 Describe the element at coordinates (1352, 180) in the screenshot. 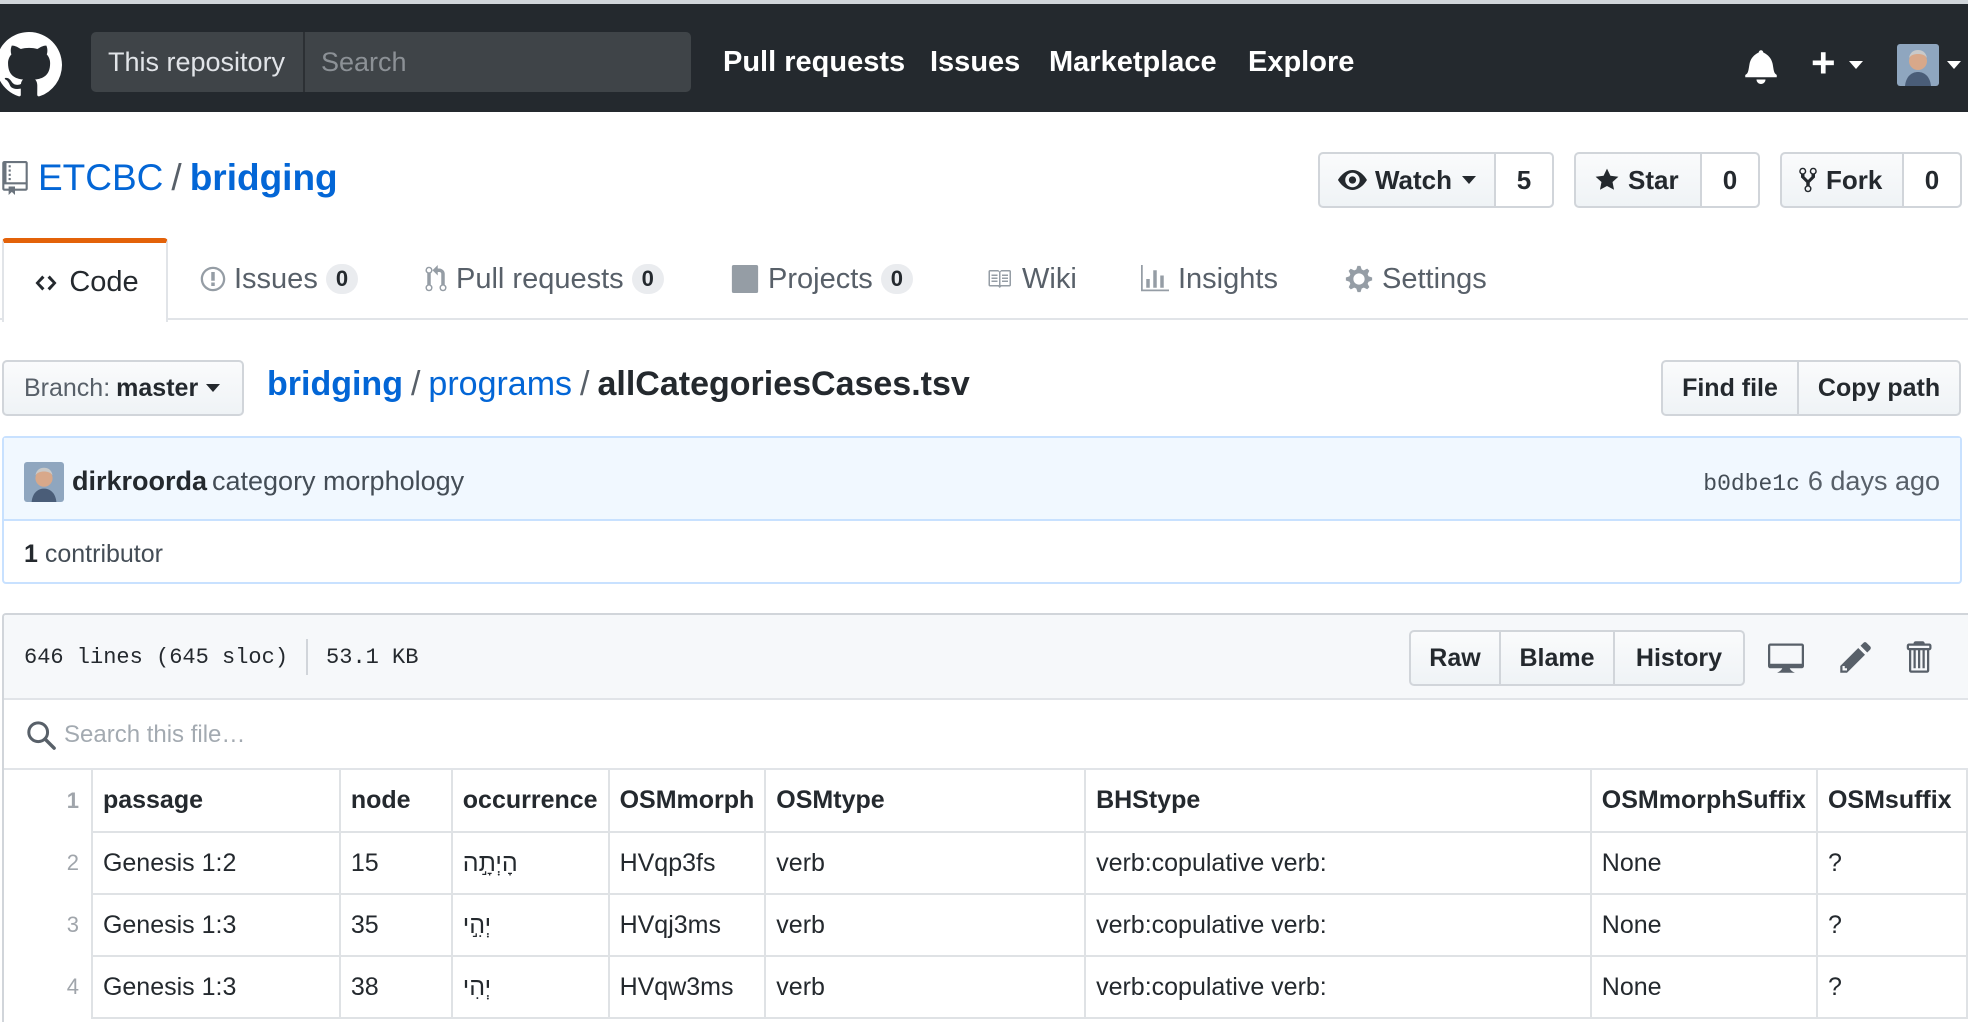

I see `eye-icon` at that location.